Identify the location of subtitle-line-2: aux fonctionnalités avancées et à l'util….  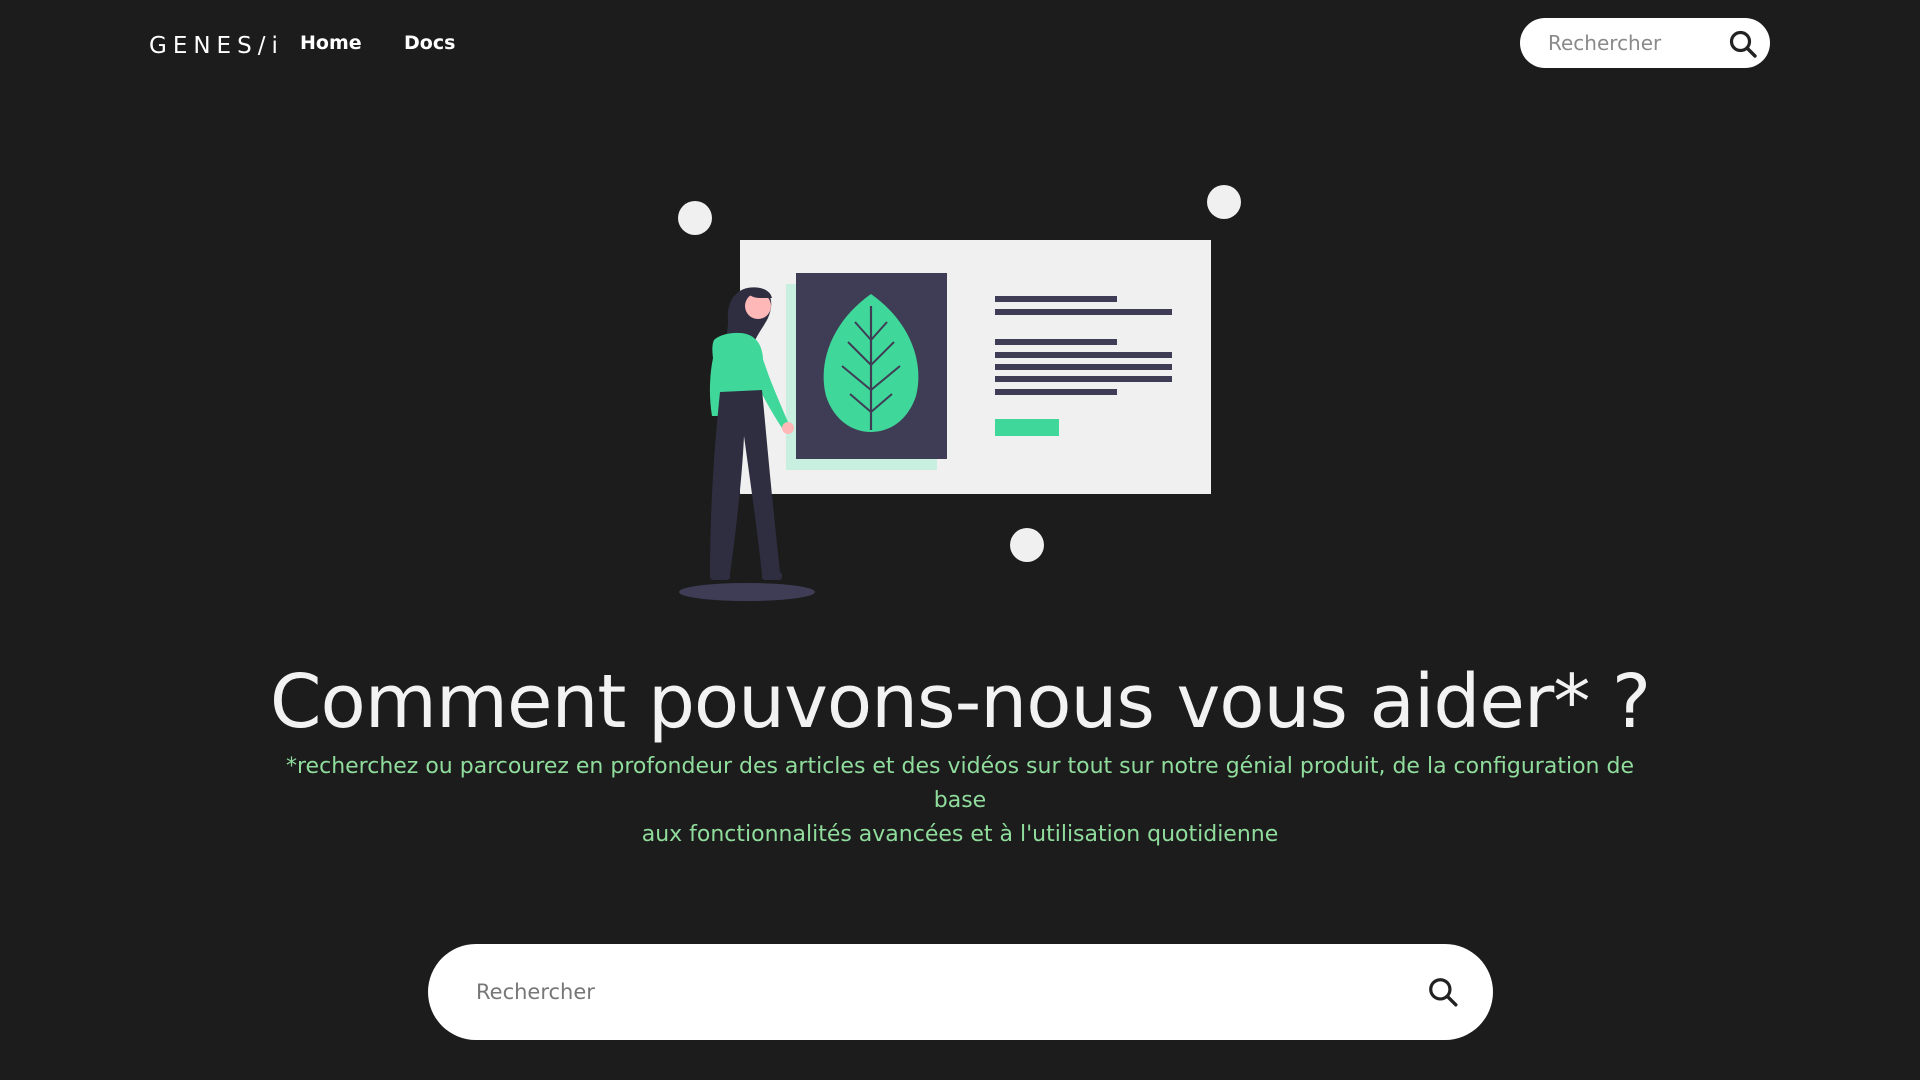
(960, 834).